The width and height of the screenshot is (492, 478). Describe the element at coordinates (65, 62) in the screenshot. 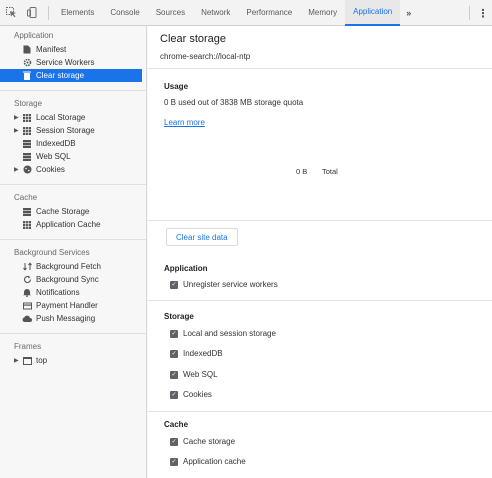

I see `sidebar-item-label: Service Workers` at that location.